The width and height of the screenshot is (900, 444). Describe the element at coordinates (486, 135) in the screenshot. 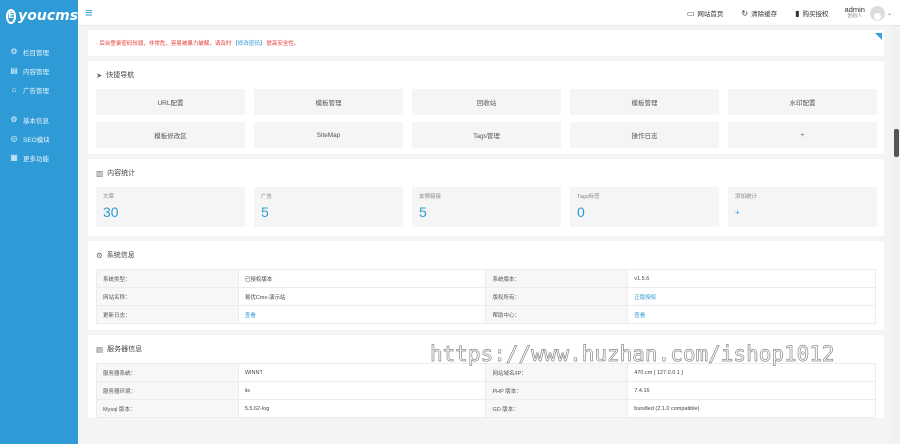

I see `quick-nav-tags: Tags管理` at that location.